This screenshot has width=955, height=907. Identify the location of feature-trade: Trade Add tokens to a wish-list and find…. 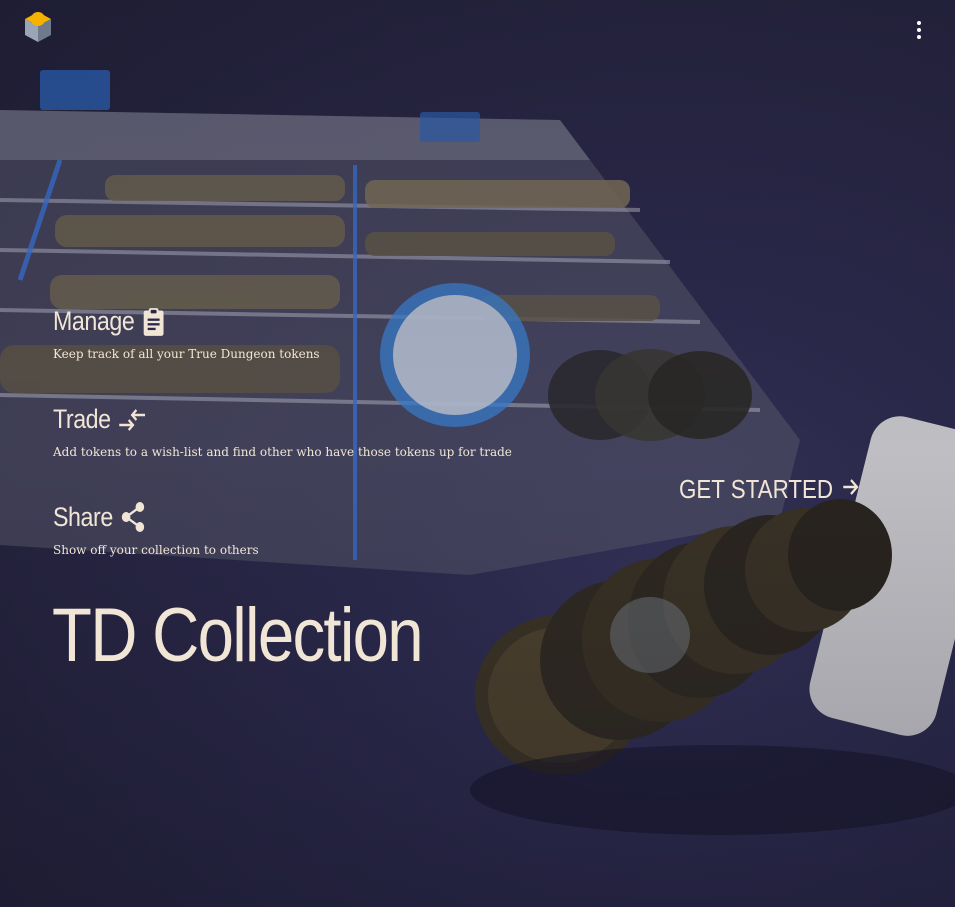
(282, 431).